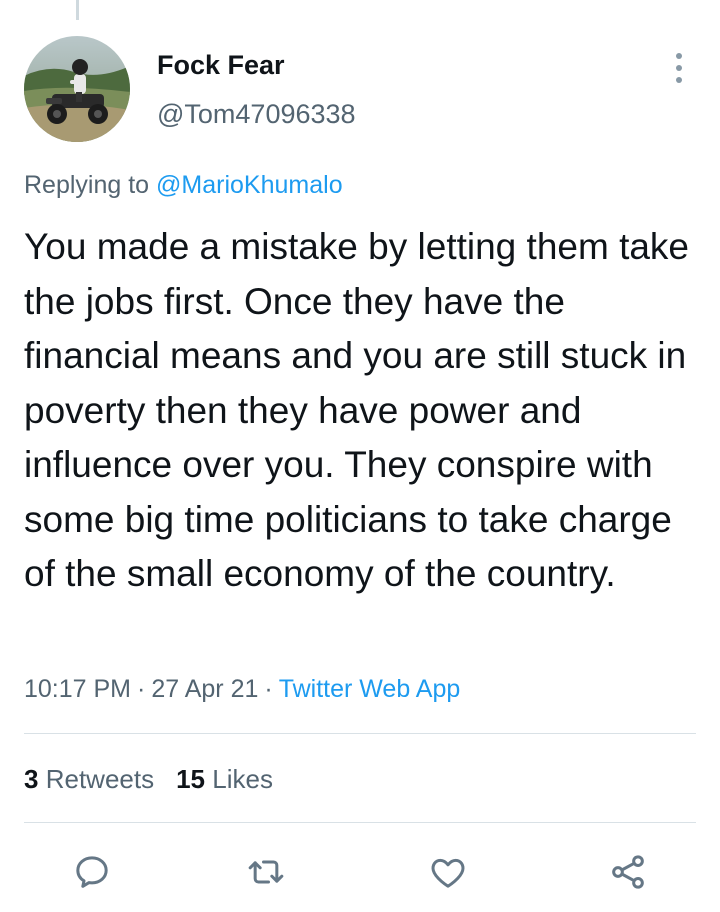 The image size is (720, 912). Describe the element at coordinates (242, 779) in the screenshot. I see `likes-label: Likes` at that location.